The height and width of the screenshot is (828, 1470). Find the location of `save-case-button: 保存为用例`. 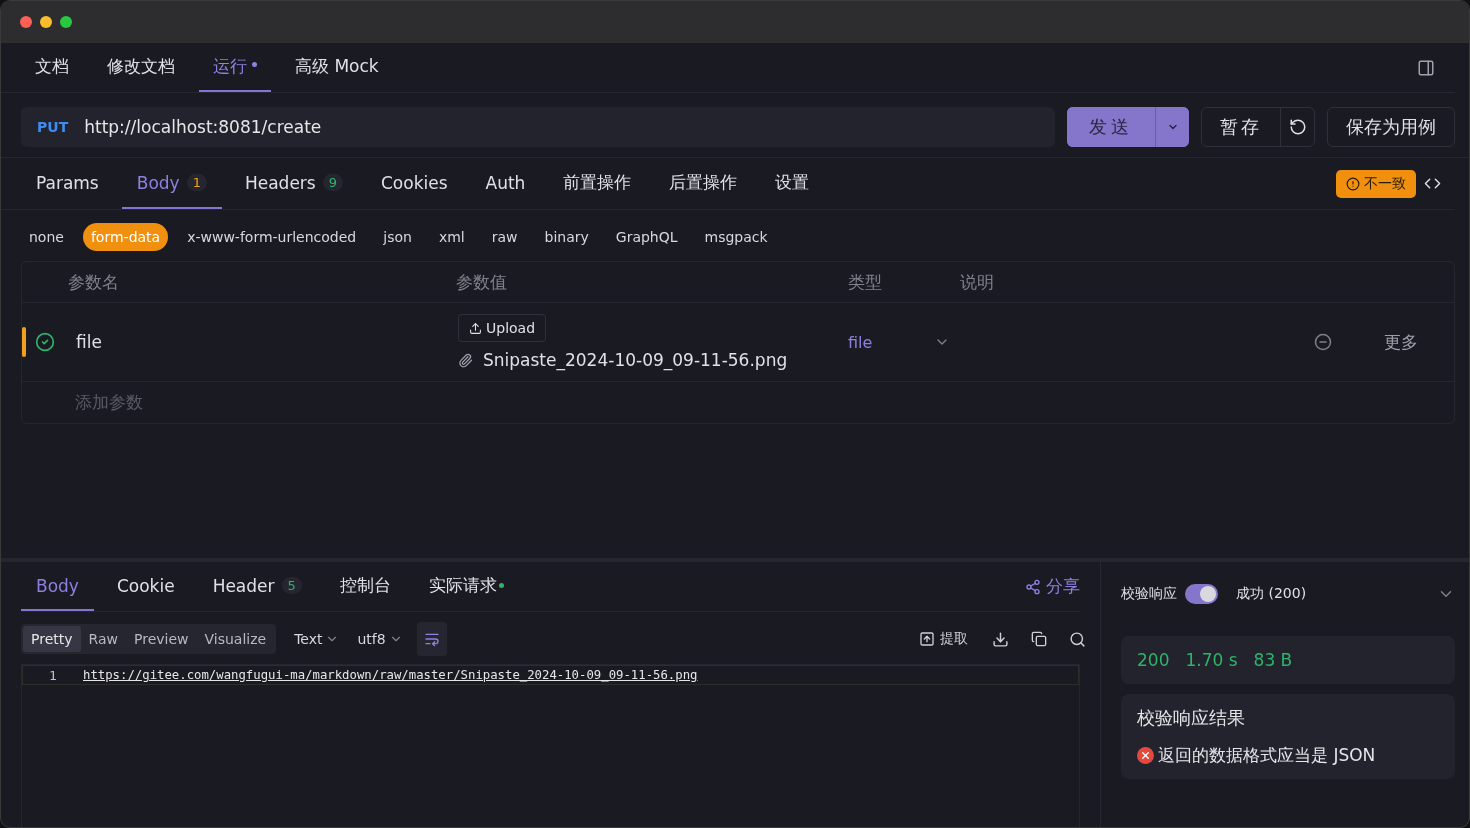

save-case-button: 保存为用例 is located at coordinates (1391, 127).